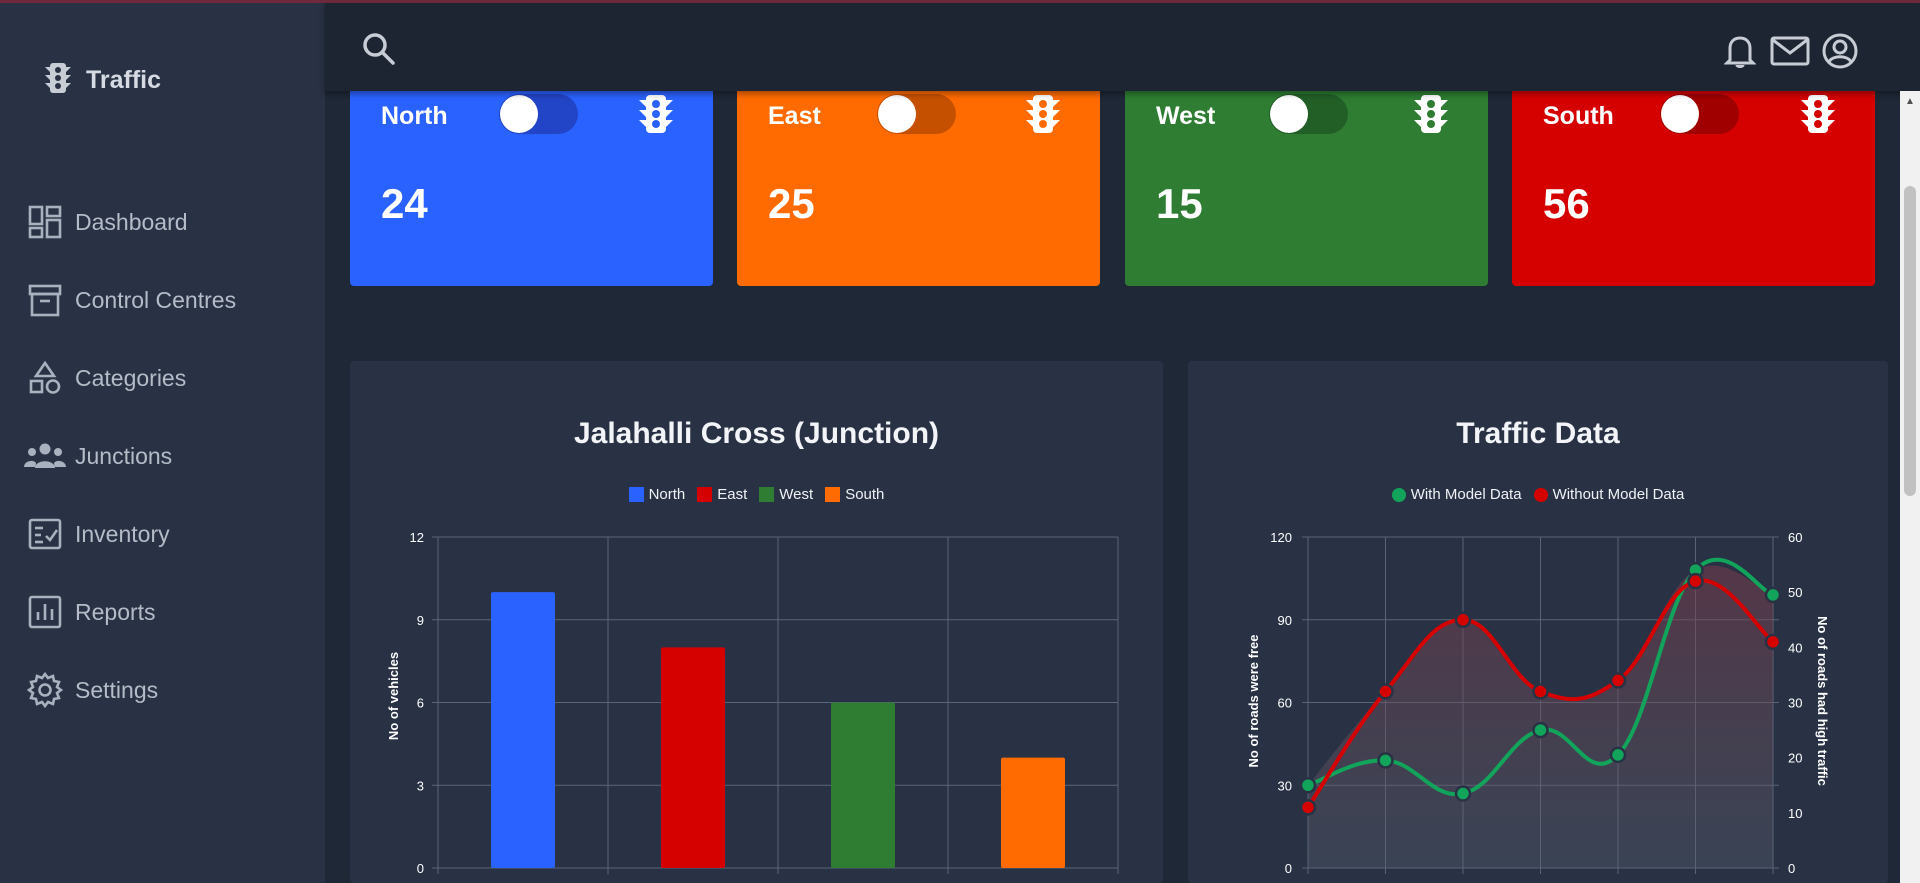  What do you see at coordinates (1186, 116) in the screenshot?
I see `card-title: West` at bounding box center [1186, 116].